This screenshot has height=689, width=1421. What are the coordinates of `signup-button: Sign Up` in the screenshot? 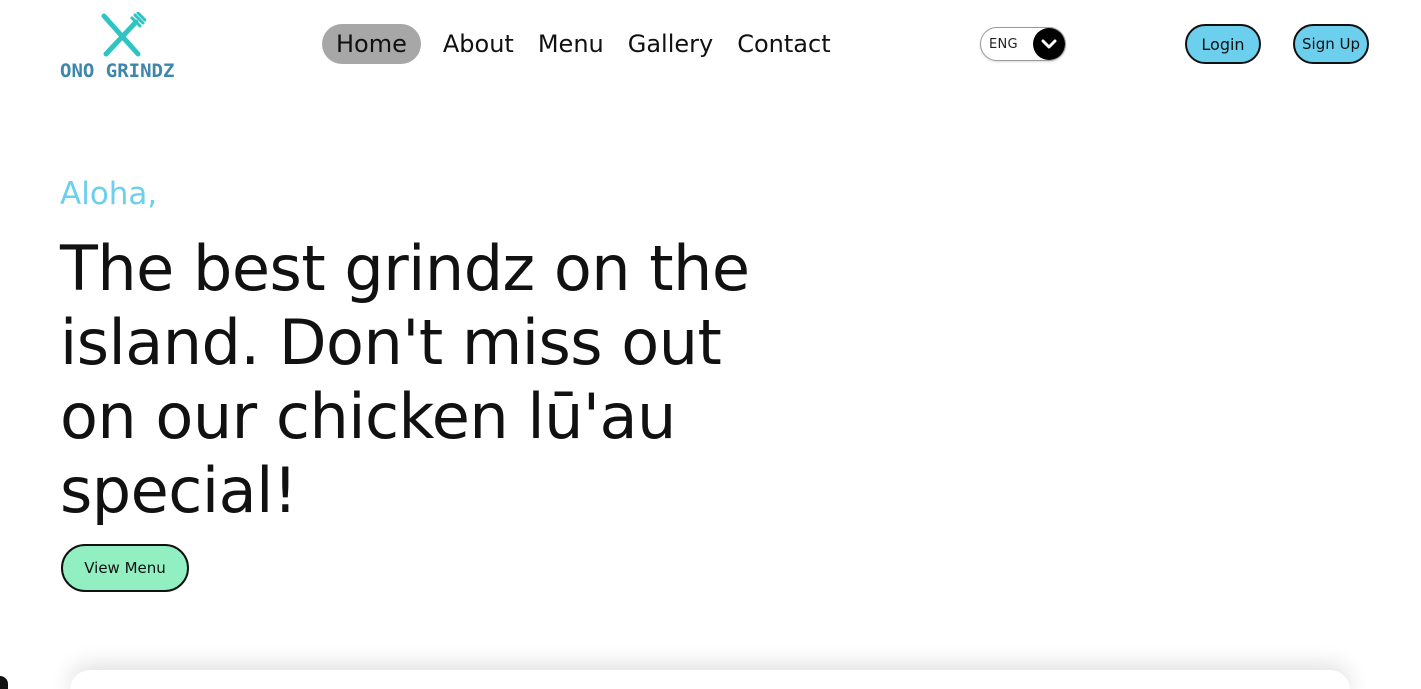 It's located at (1331, 44).